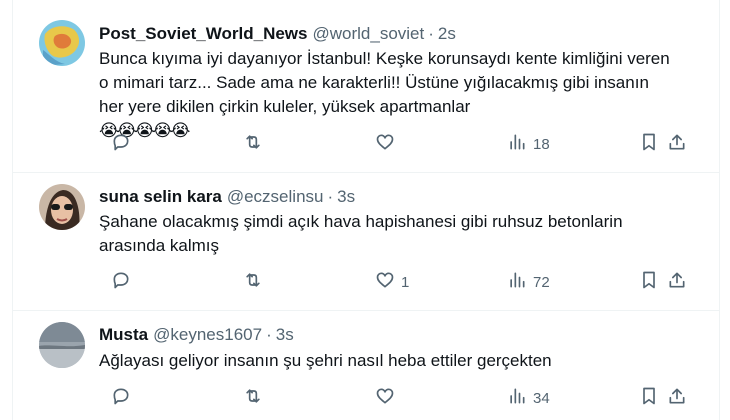  I want to click on timestamp: 2s, so click(447, 33).